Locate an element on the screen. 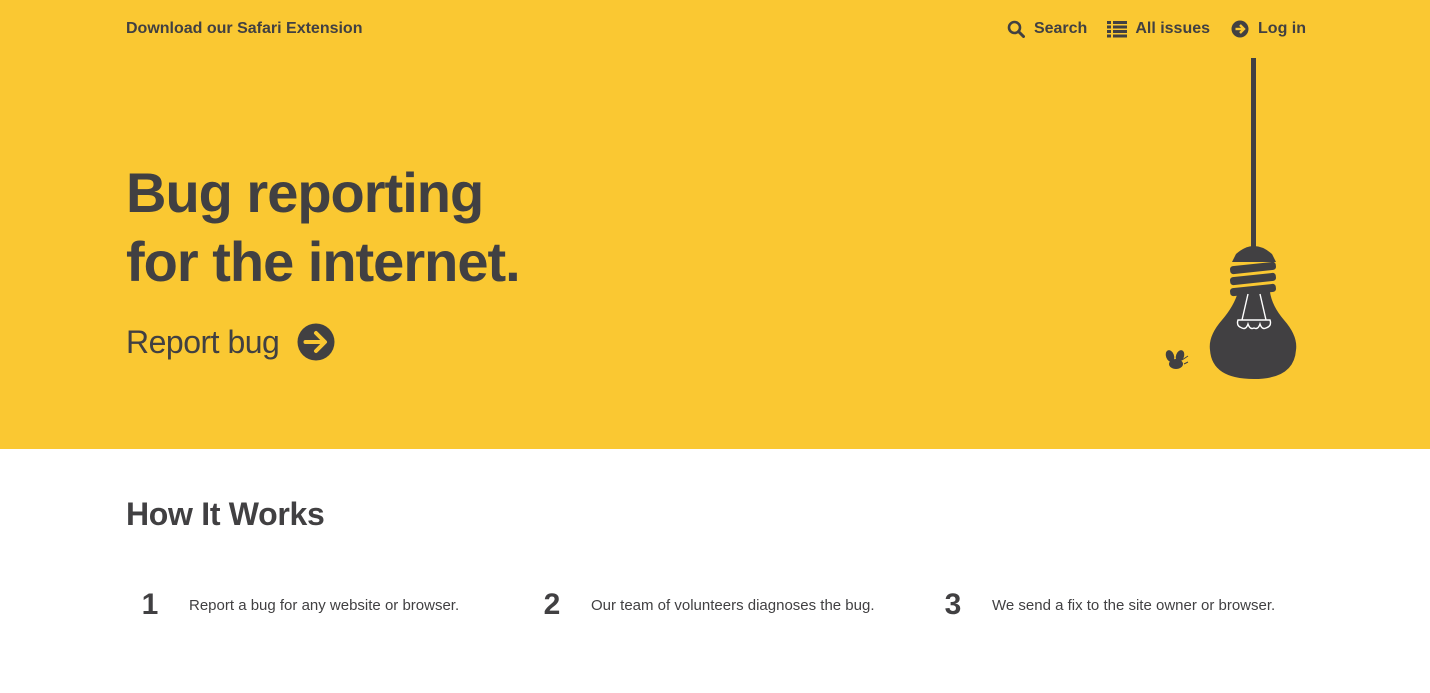  step-number: 2 is located at coordinates (552, 604).